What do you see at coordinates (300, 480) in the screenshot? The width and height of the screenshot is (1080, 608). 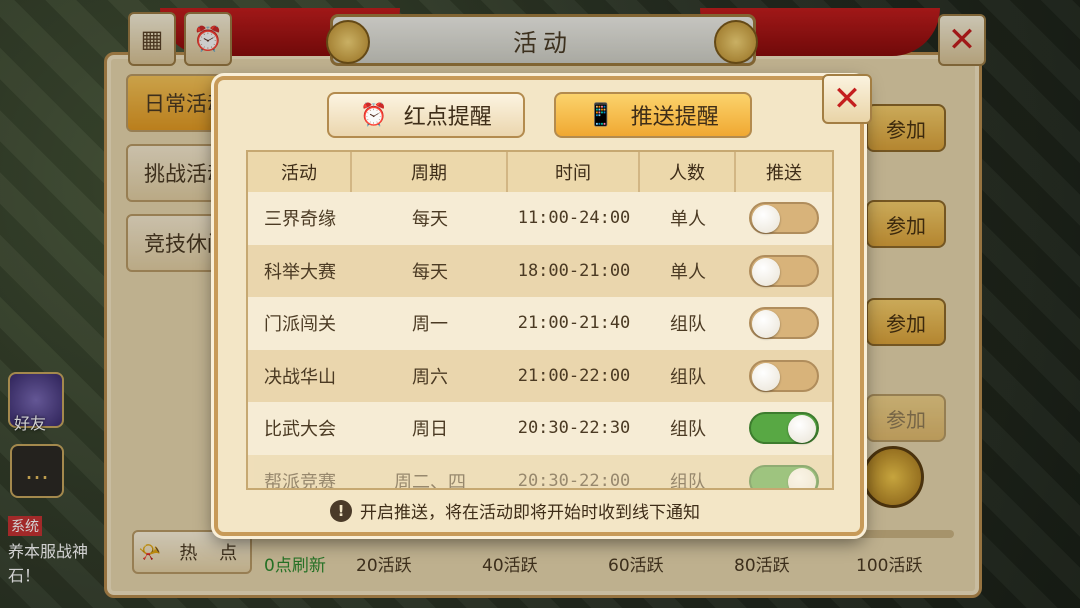 I see `activity-name: 帮派竞赛` at bounding box center [300, 480].